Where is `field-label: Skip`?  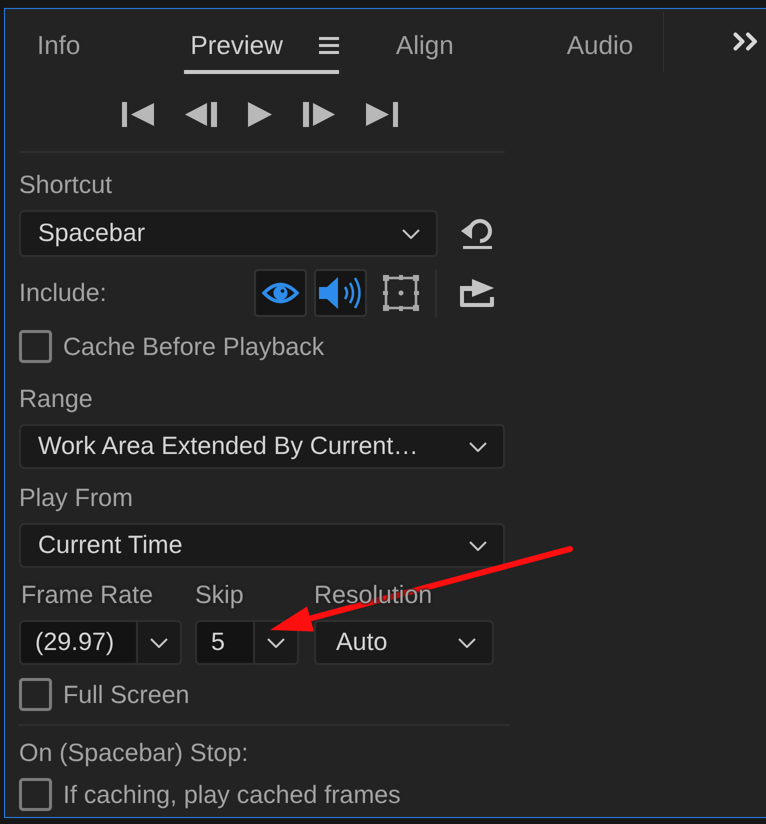
field-label: Skip is located at coordinates (219, 595).